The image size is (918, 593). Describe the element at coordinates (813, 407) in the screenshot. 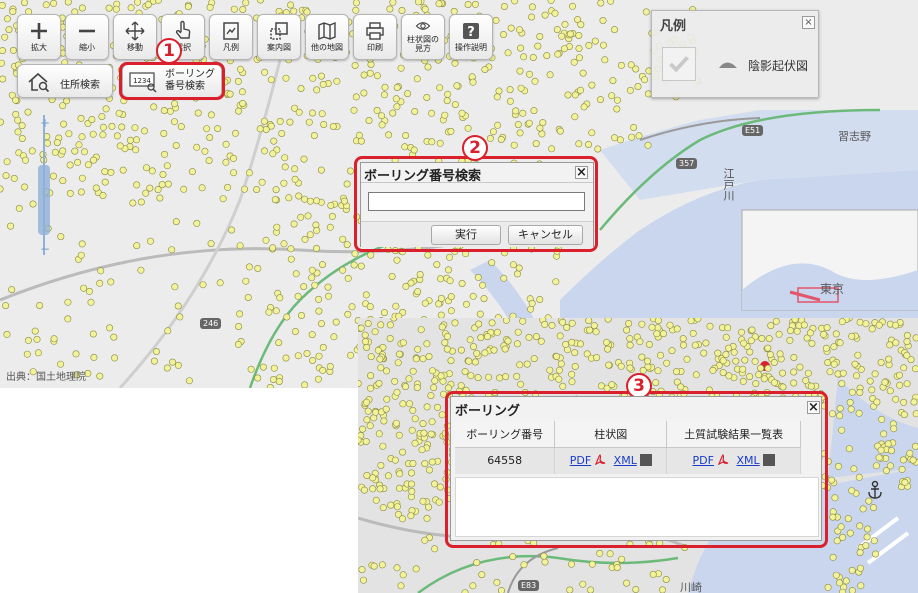

I see `result-dialog-close-button: ×` at that location.